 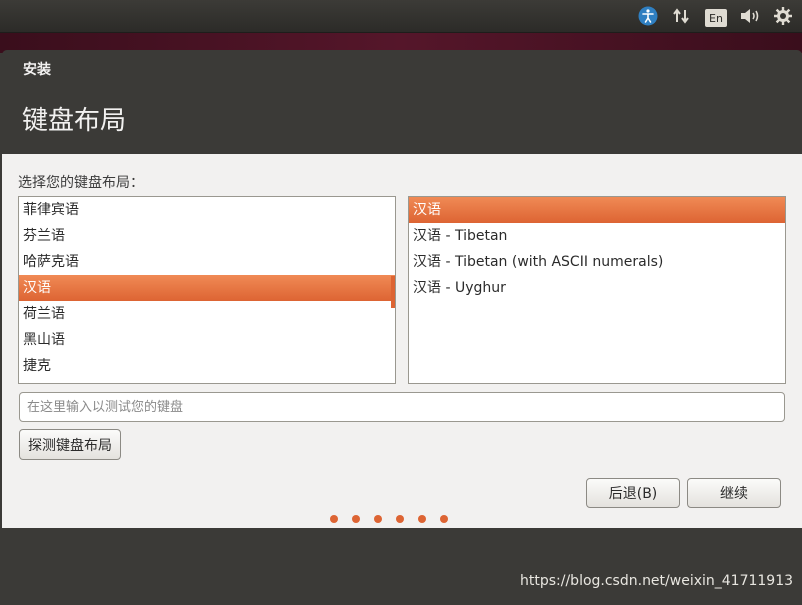 What do you see at coordinates (393, 292) in the screenshot?
I see `language-list-scrollbar` at bounding box center [393, 292].